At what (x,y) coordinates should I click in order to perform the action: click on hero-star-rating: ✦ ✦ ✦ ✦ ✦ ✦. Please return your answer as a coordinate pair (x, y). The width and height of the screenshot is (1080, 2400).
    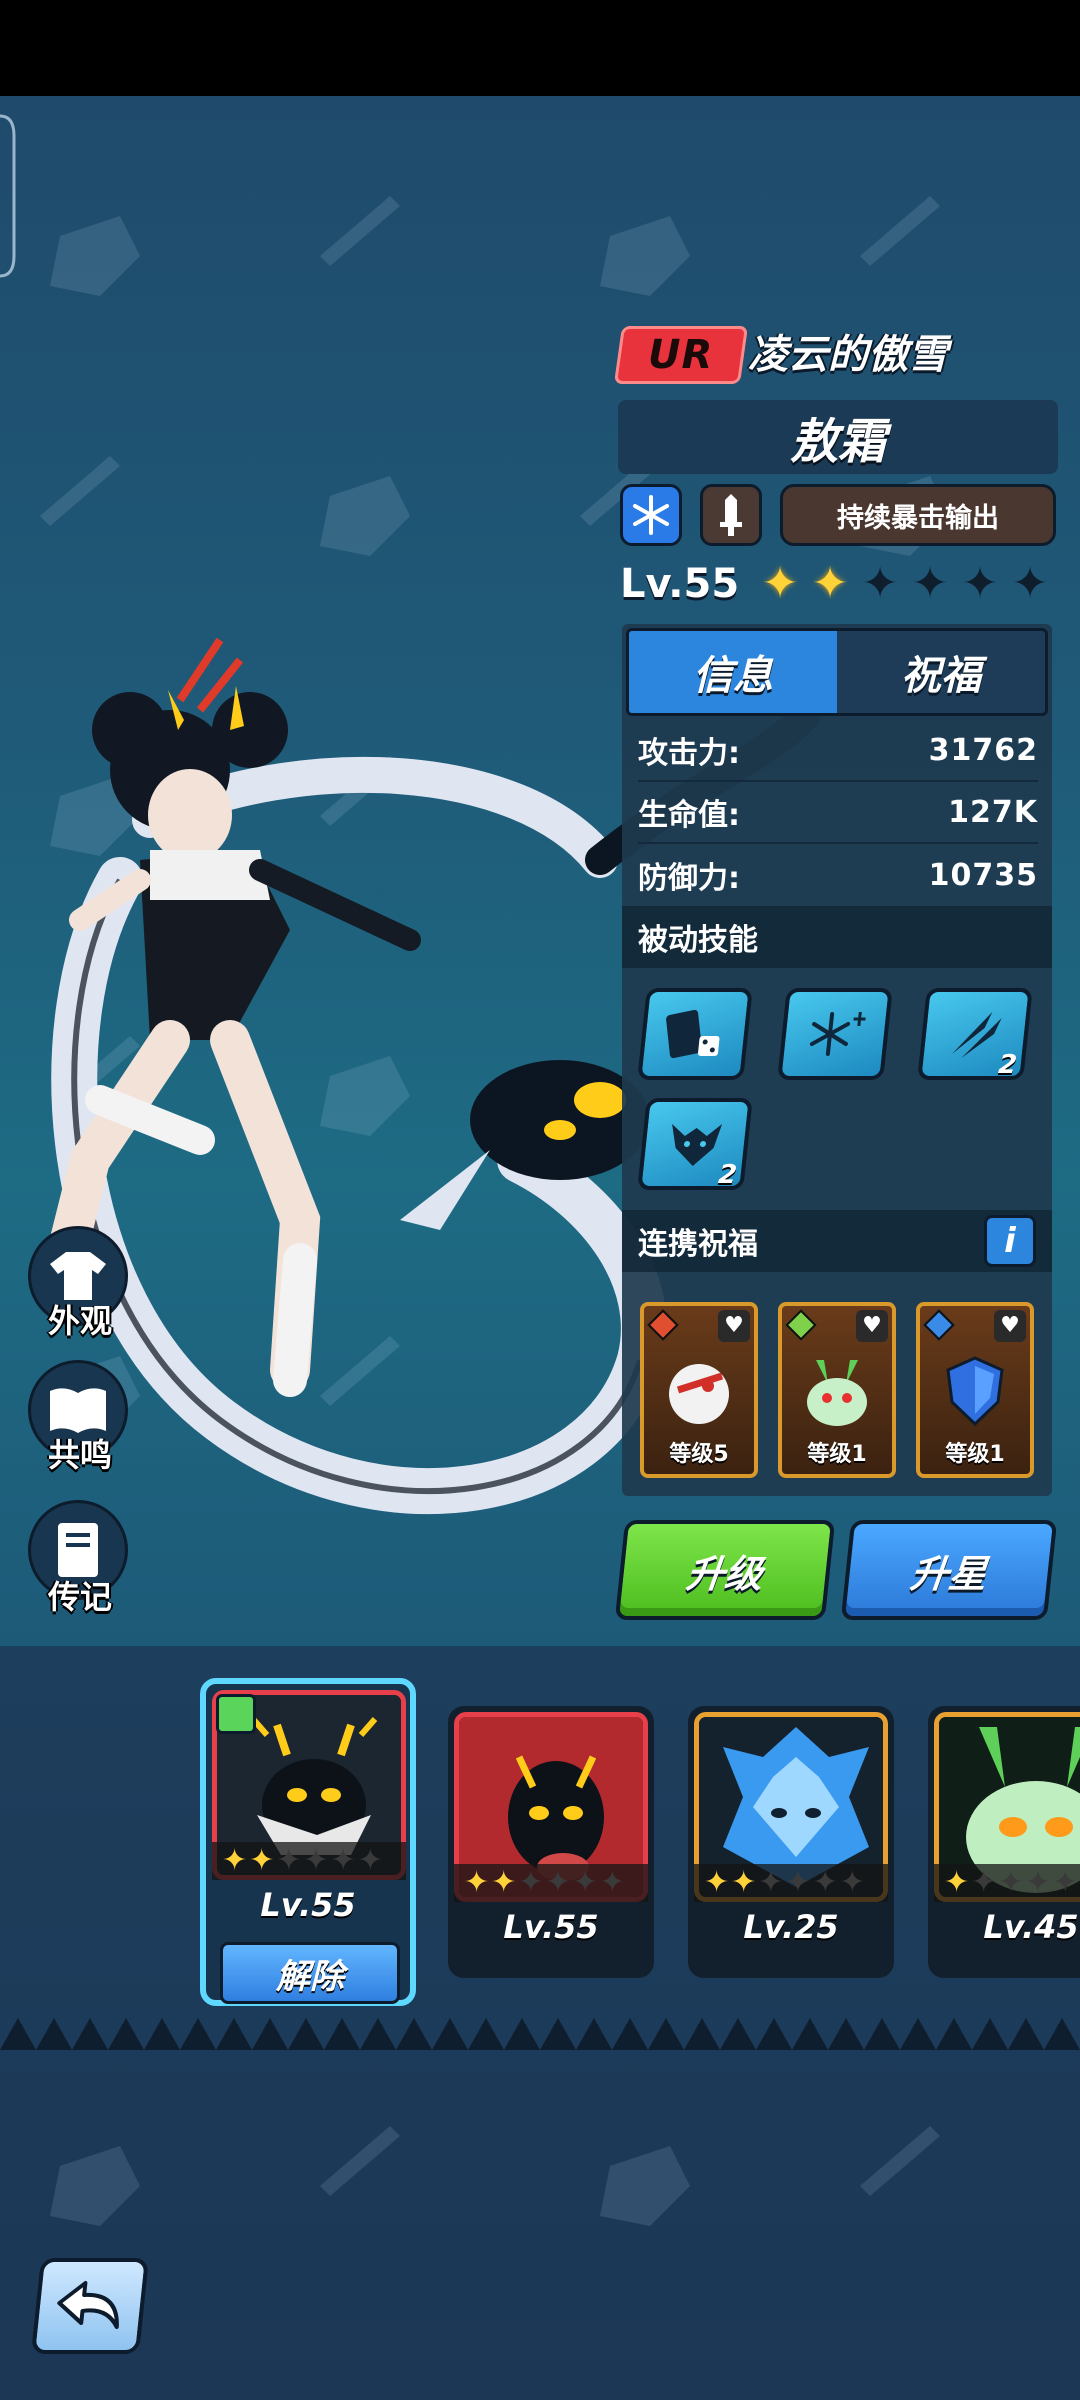
    Looking at the image, I should click on (905, 585).